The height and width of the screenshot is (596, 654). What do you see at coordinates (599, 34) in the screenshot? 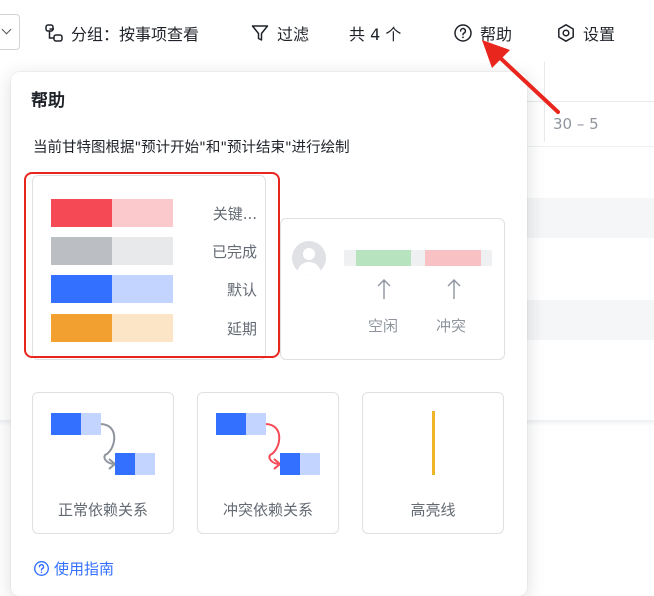
I see `settings-label: 设置` at bounding box center [599, 34].